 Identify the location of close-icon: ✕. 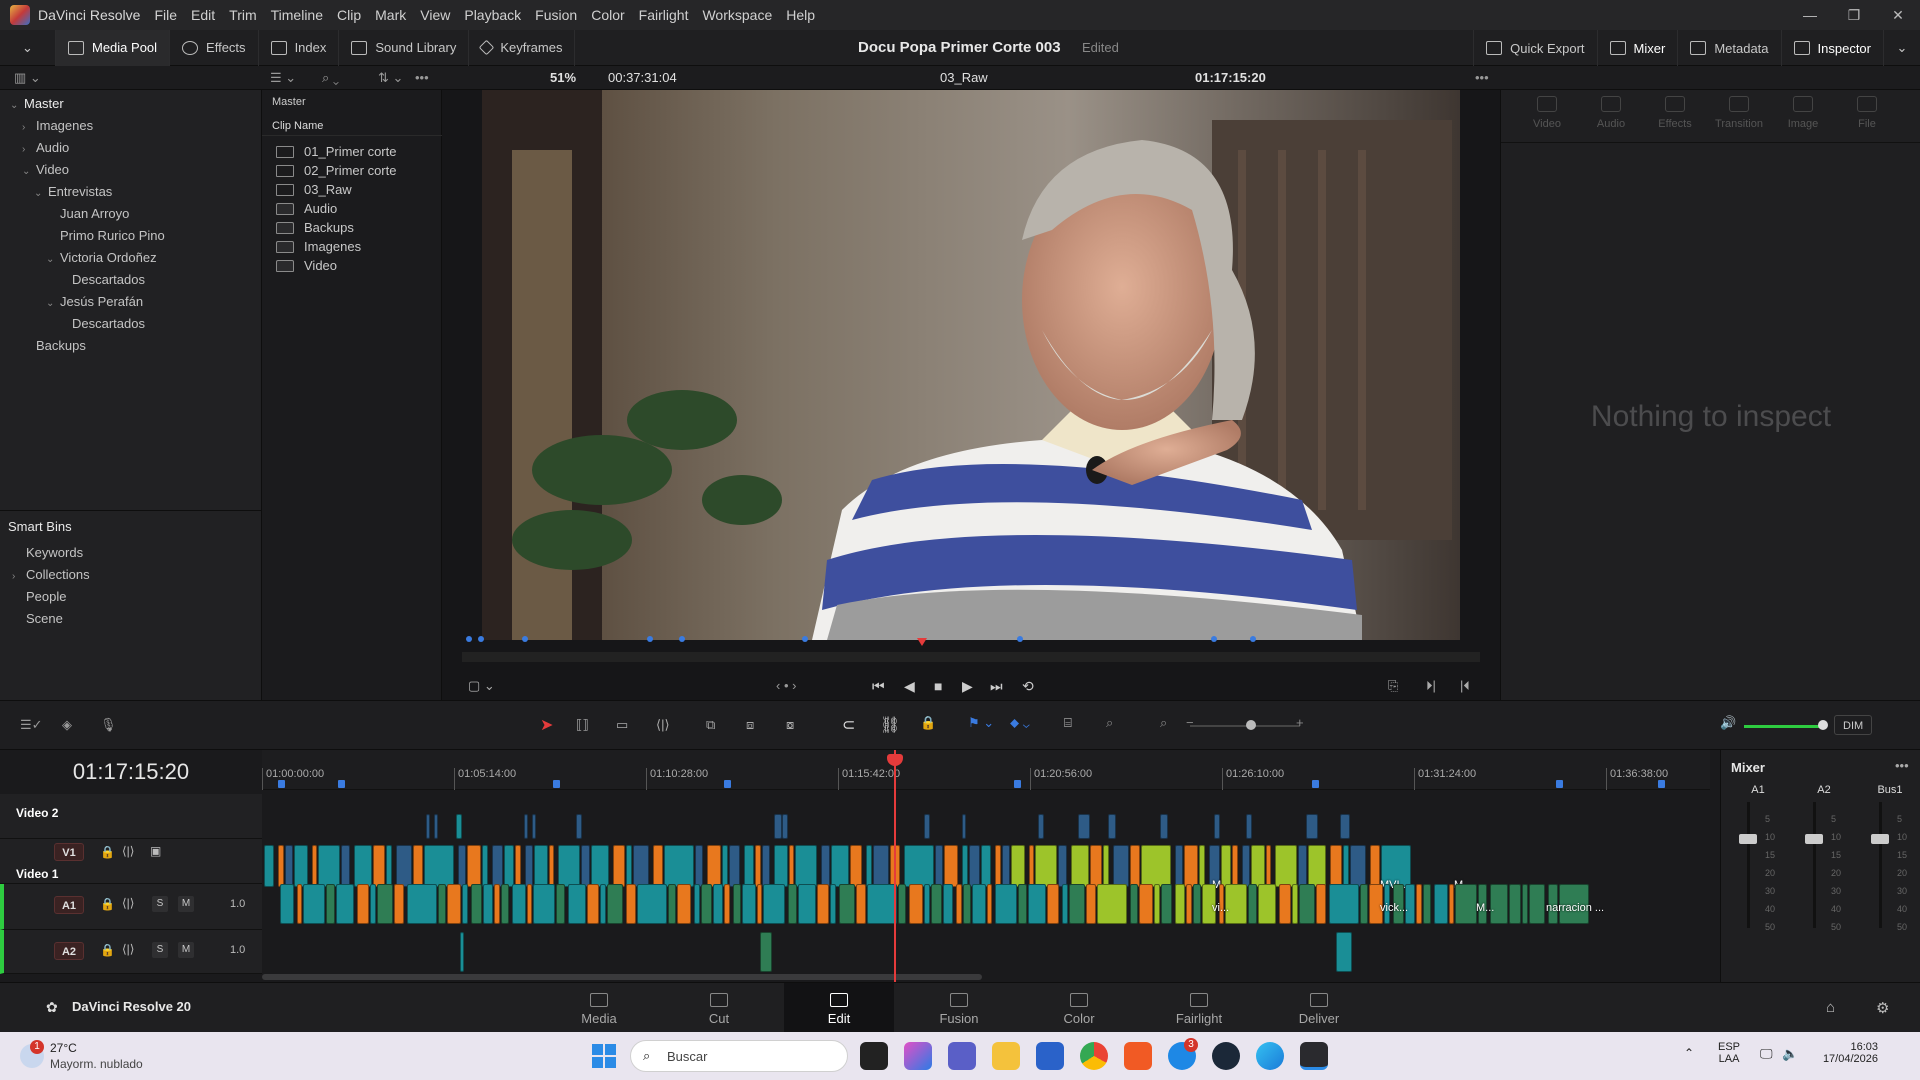
(1898, 15).